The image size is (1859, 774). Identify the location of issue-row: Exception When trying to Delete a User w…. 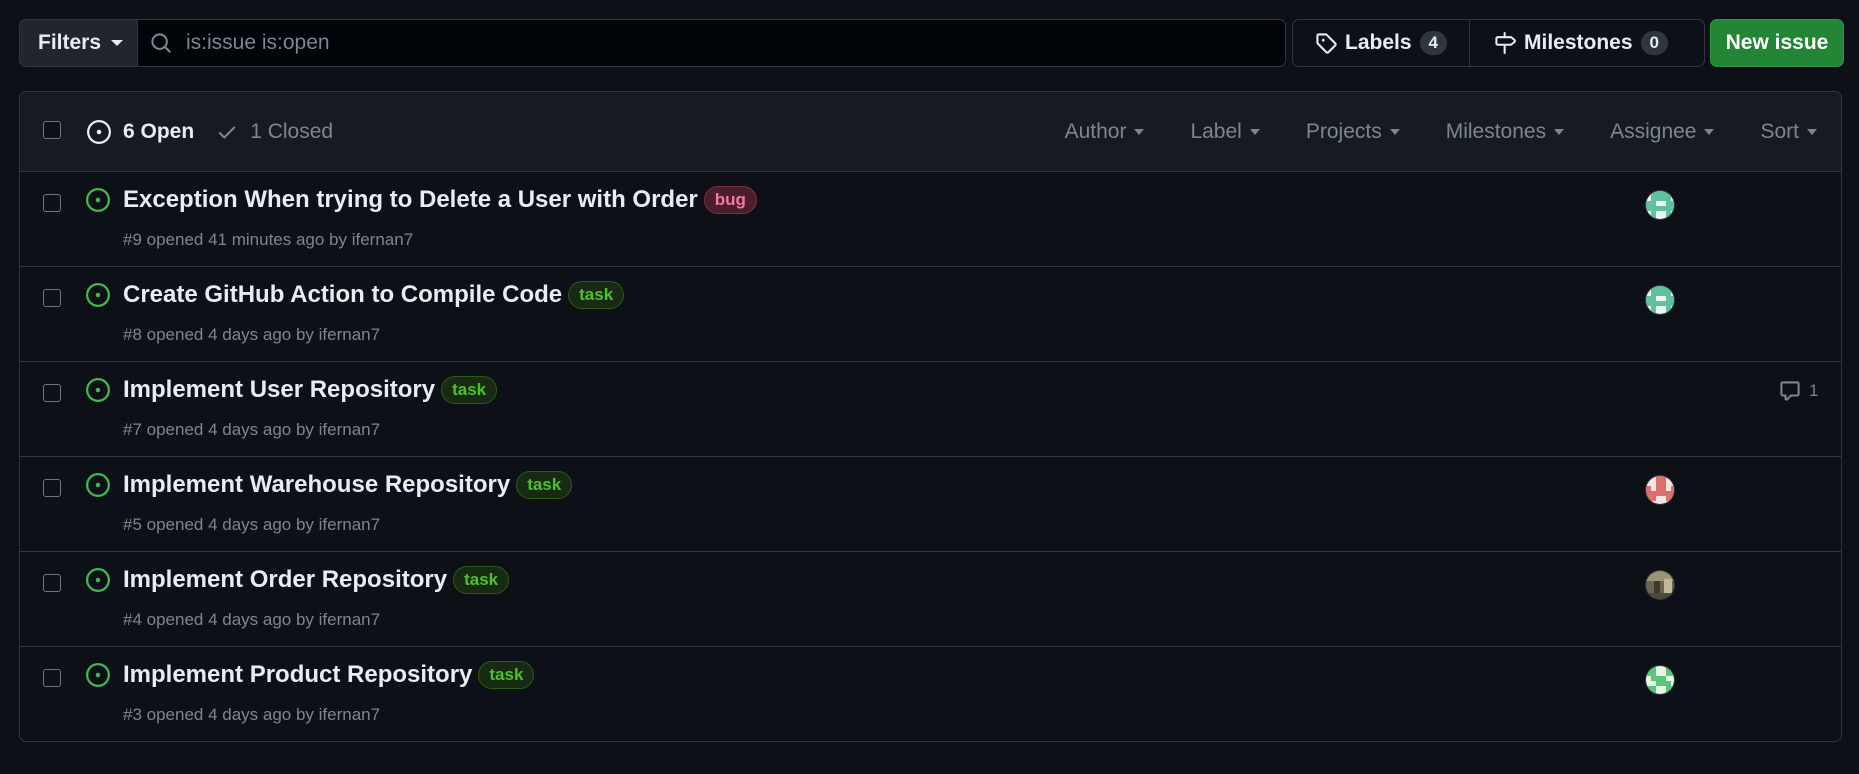
(930, 219).